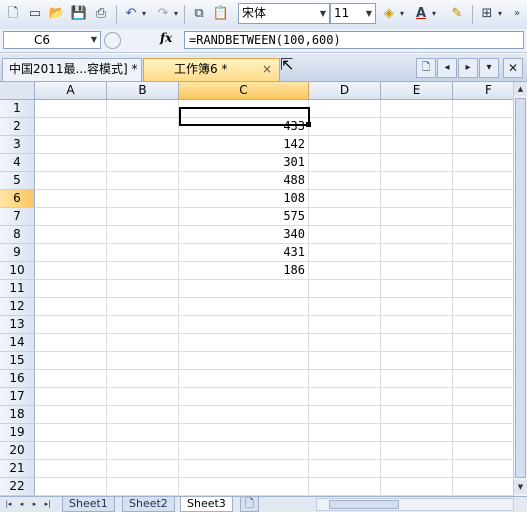 The image size is (527, 512). I want to click on cell-b18, so click(143, 415).